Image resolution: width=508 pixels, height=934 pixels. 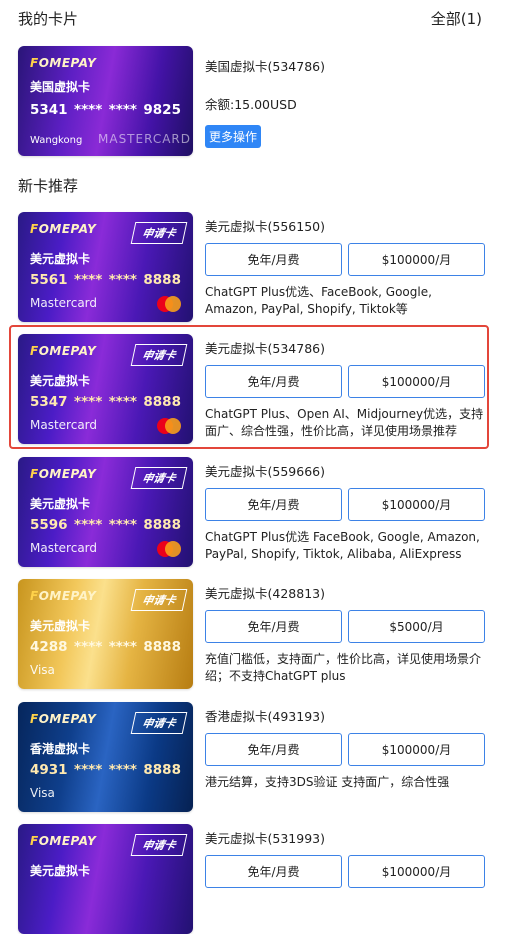 I want to click on card-option-buttons: 免年/月费 $5000/月, so click(x=345, y=626).